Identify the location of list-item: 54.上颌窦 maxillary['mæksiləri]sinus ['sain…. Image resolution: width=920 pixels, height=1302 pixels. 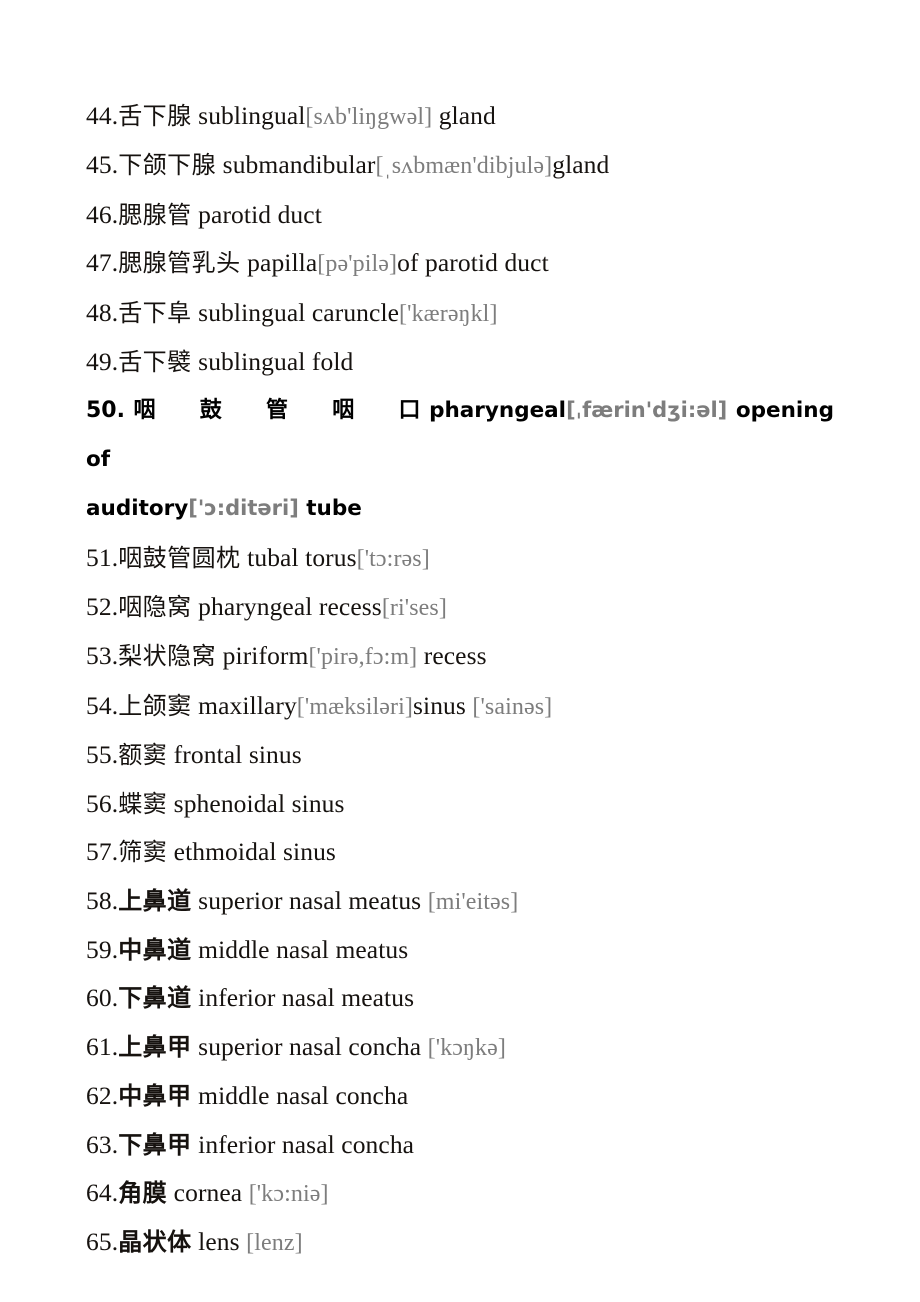
(460, 706).